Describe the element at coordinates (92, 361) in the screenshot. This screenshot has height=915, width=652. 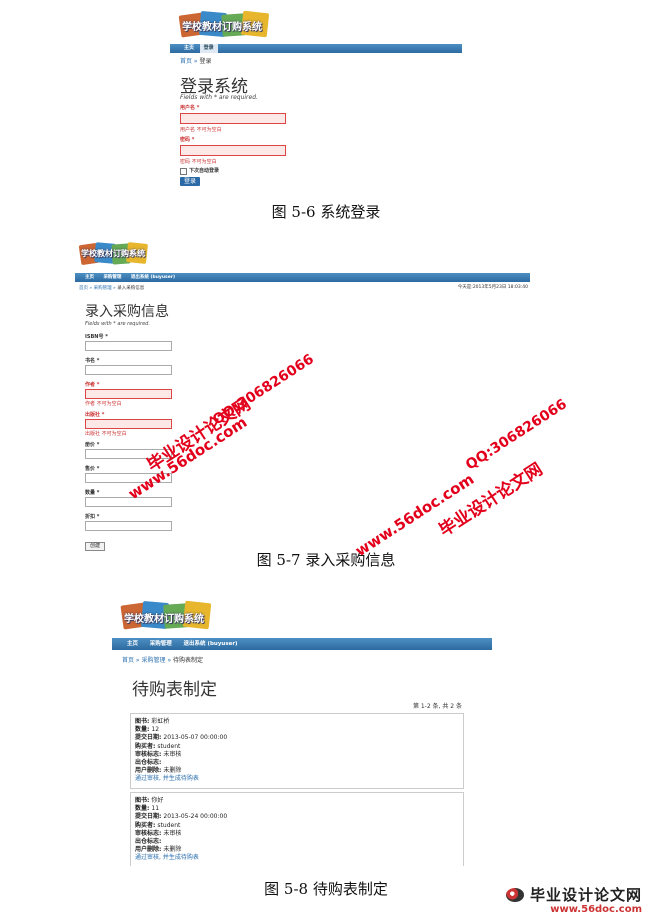
I see `form-field-label: 书名 *` at that location.